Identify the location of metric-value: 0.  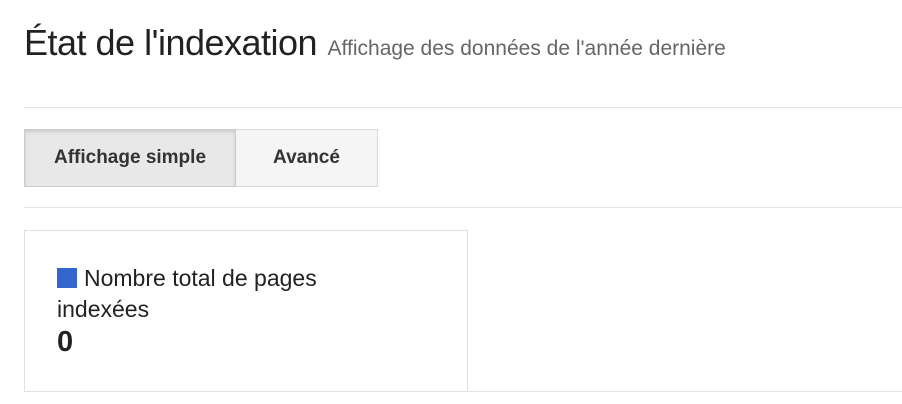
(65, 342).